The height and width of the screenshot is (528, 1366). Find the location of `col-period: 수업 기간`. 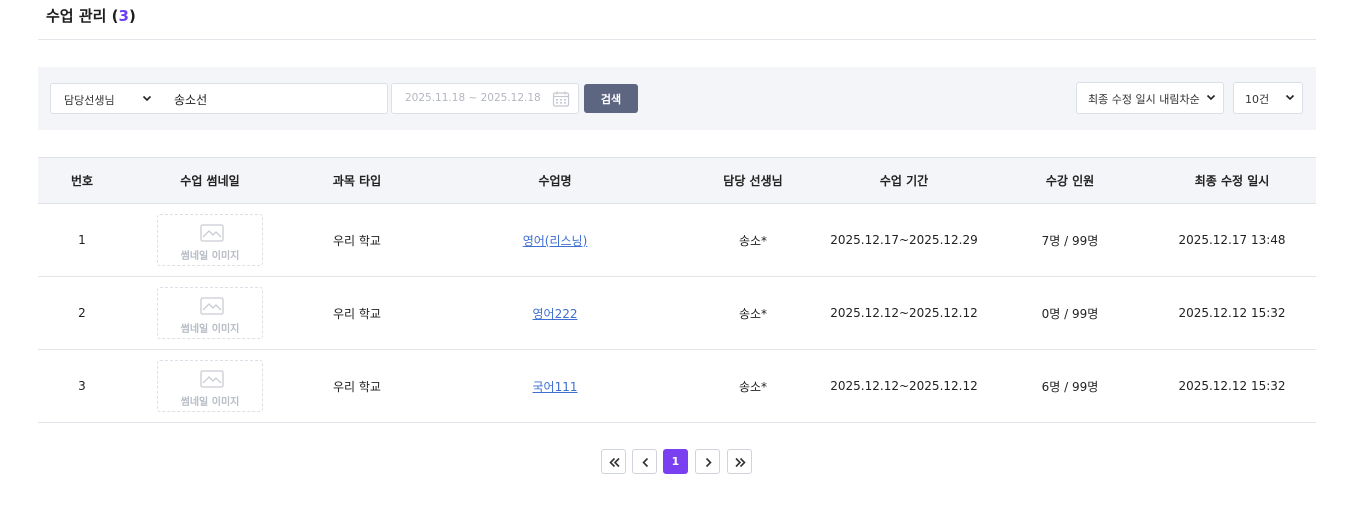

col-period: 수업 기간 is located at coordinates (904, 180).